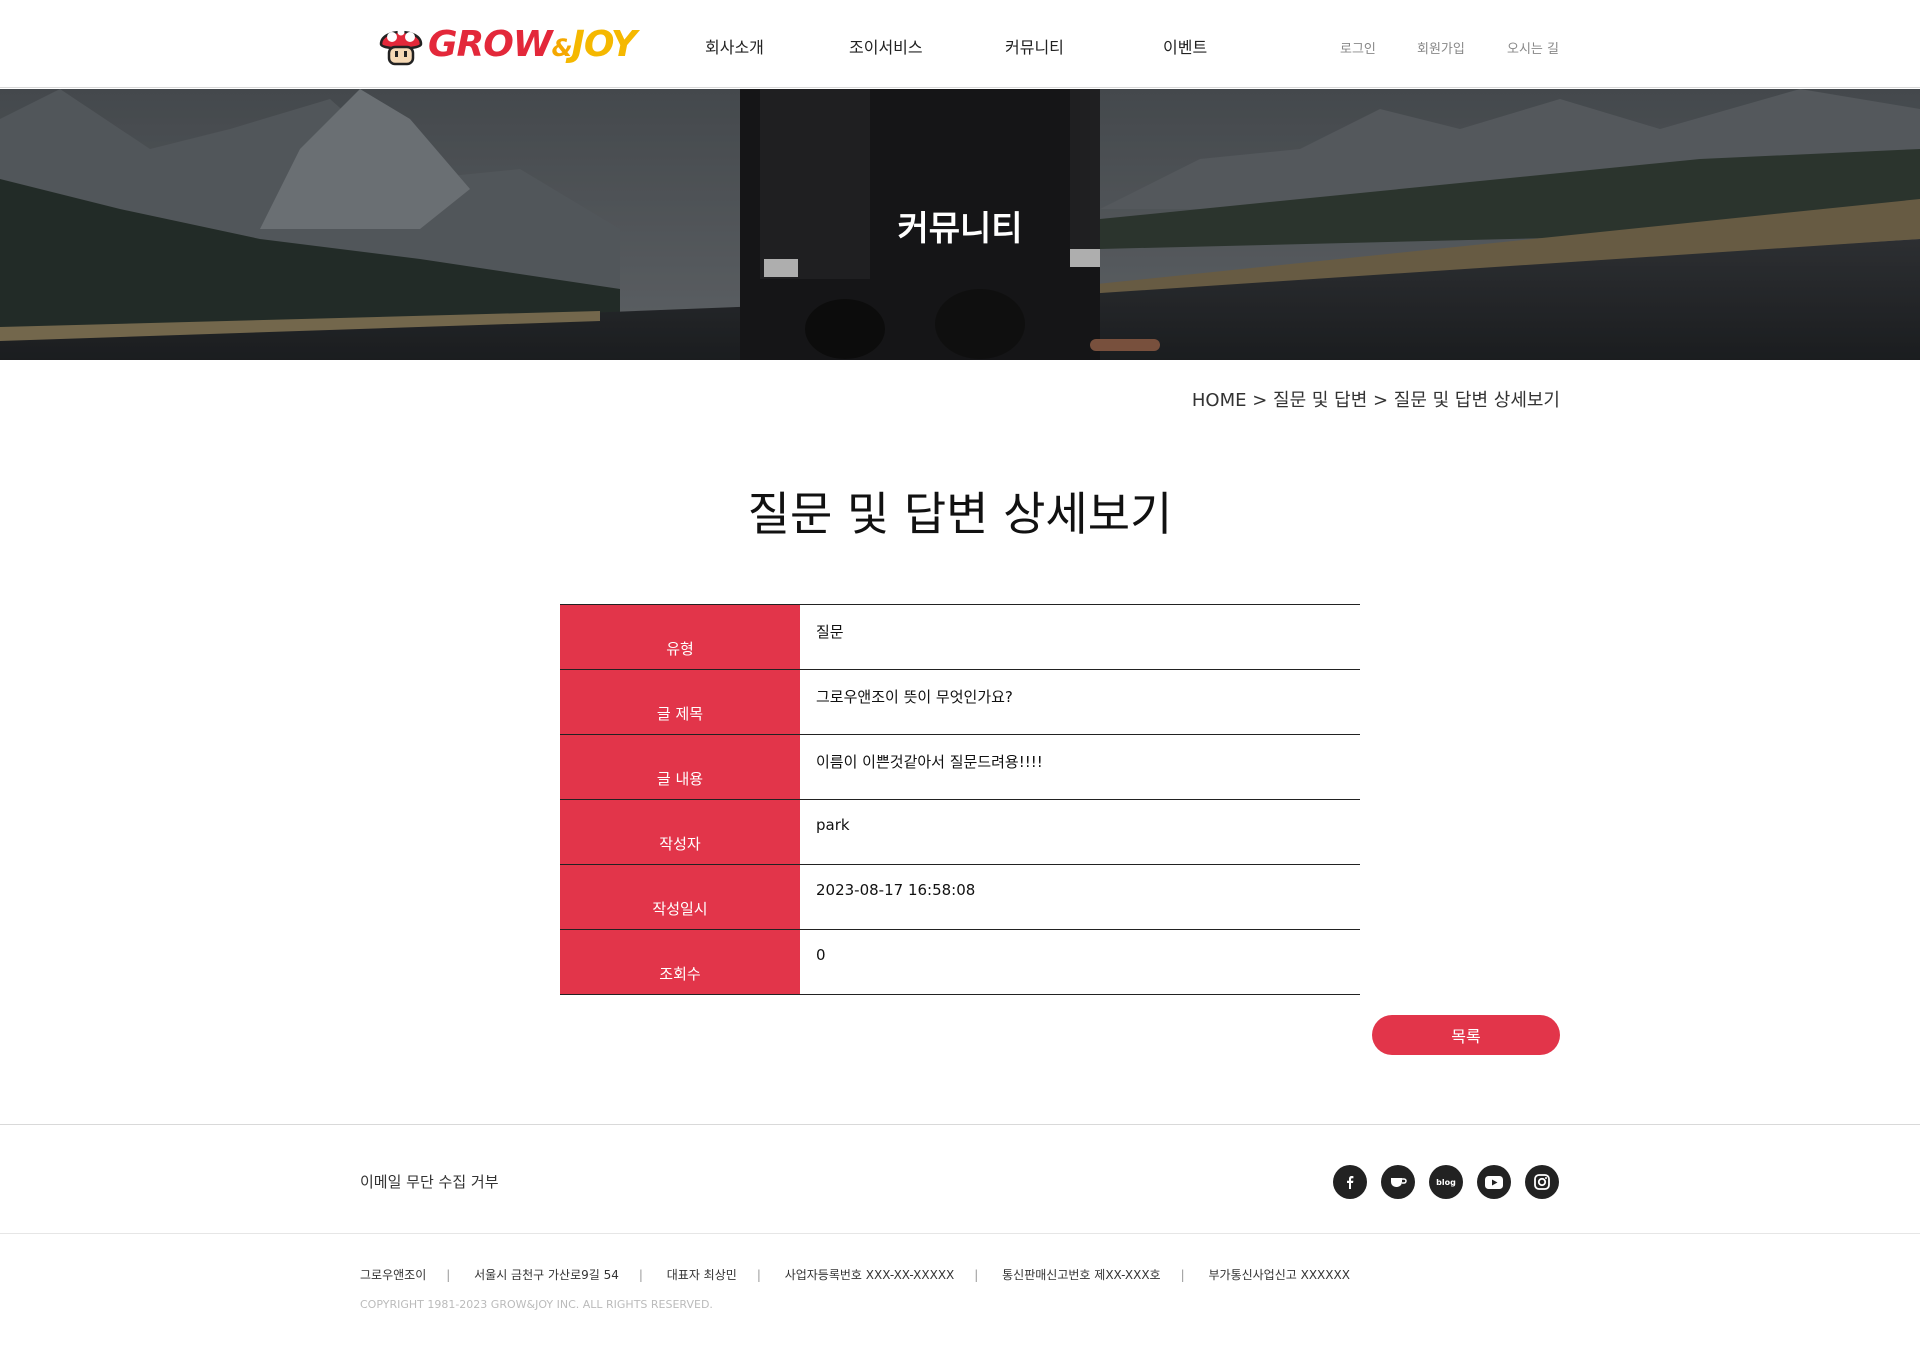 This screenshot has width=1920, height=1345. Describe the element at coordinates (1466, 1035) in the screenshot. I see `list-button: 목록` at that location.